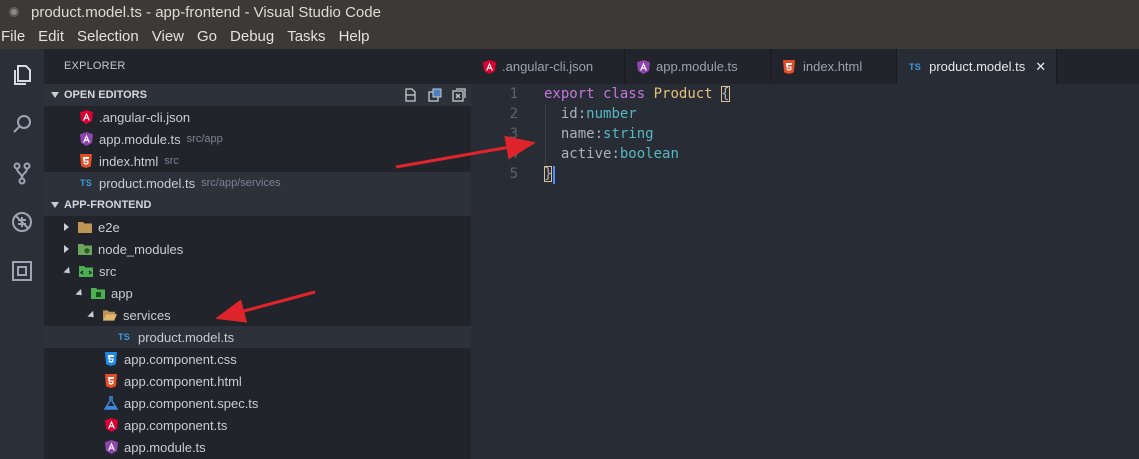 The image size is (1139, 459). I want to click on activity-bar, so click(22, 254).